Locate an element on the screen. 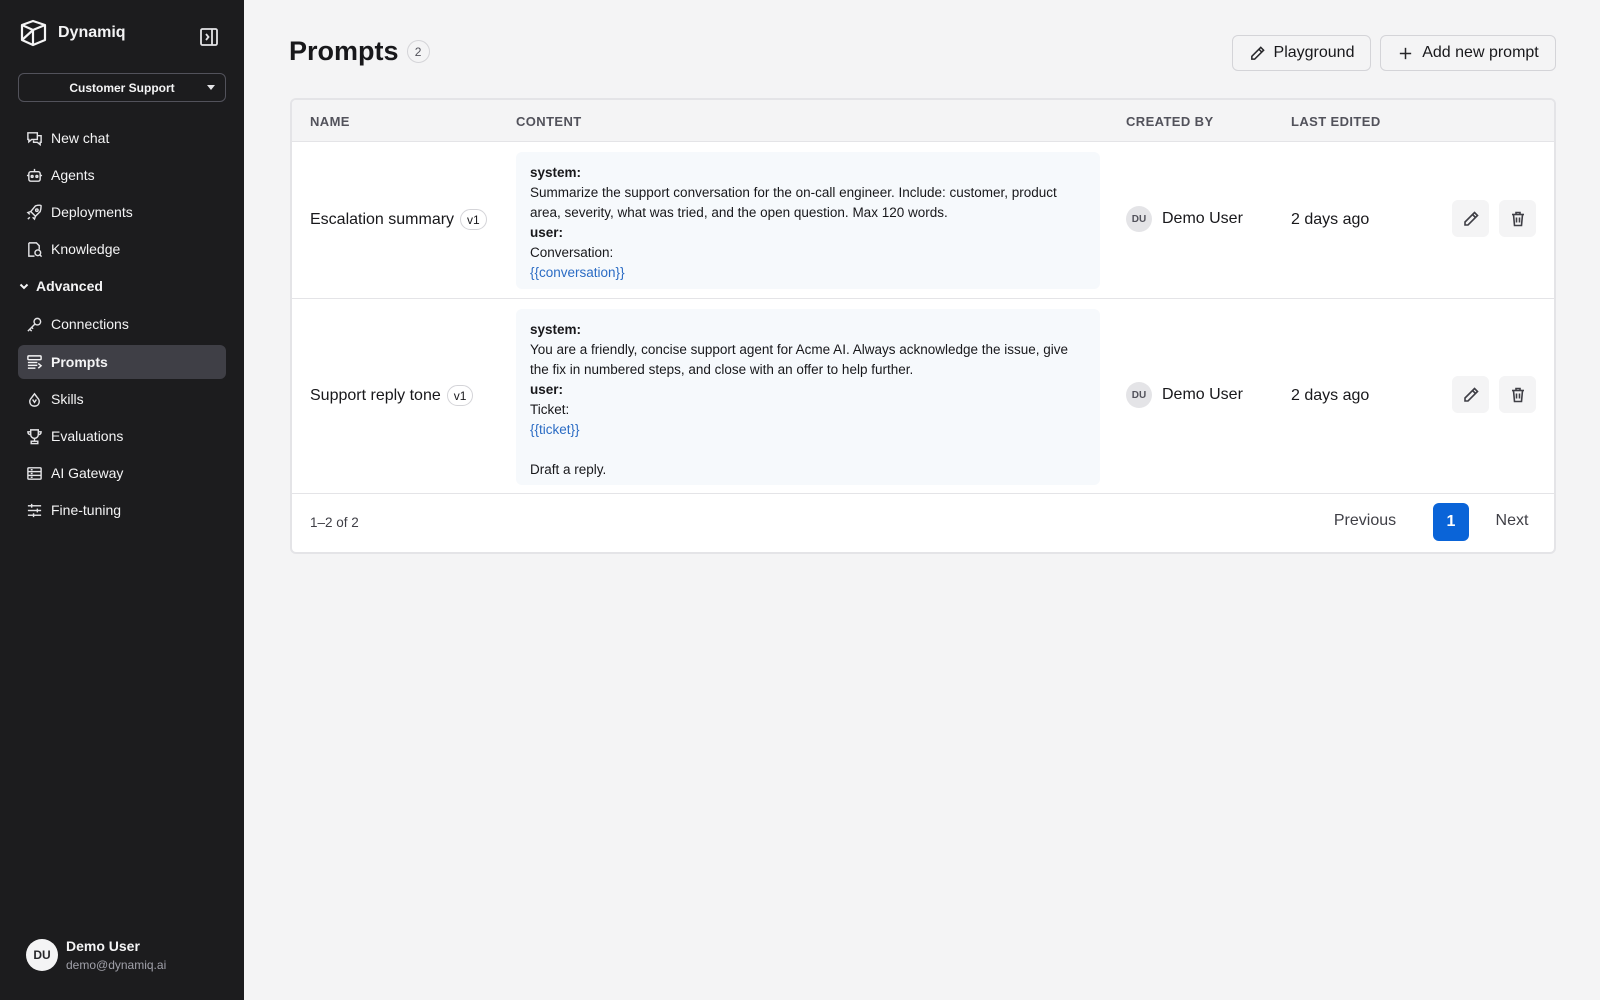 The height and width of the screenshot is (1000, 1600). skills-icon is located at coordinates (34, 399).